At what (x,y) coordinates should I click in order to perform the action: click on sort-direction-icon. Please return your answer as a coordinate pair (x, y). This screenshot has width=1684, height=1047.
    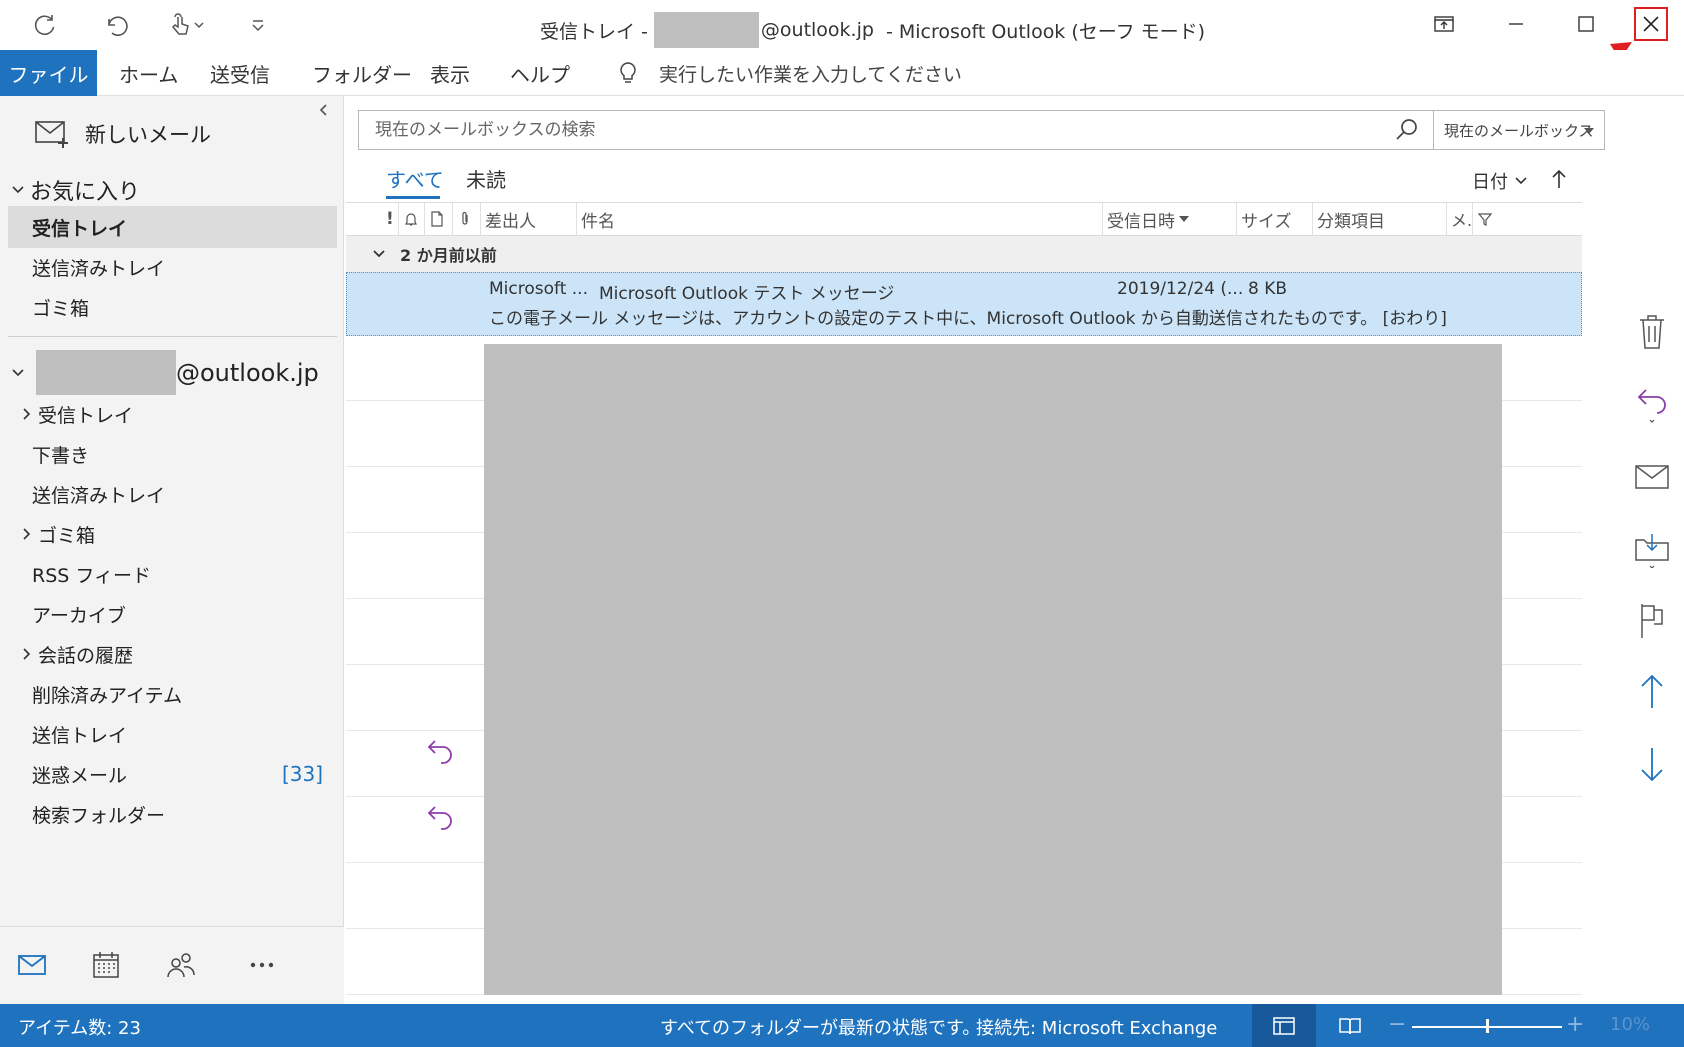
    Looking at the image, I should click on (1559, 179).